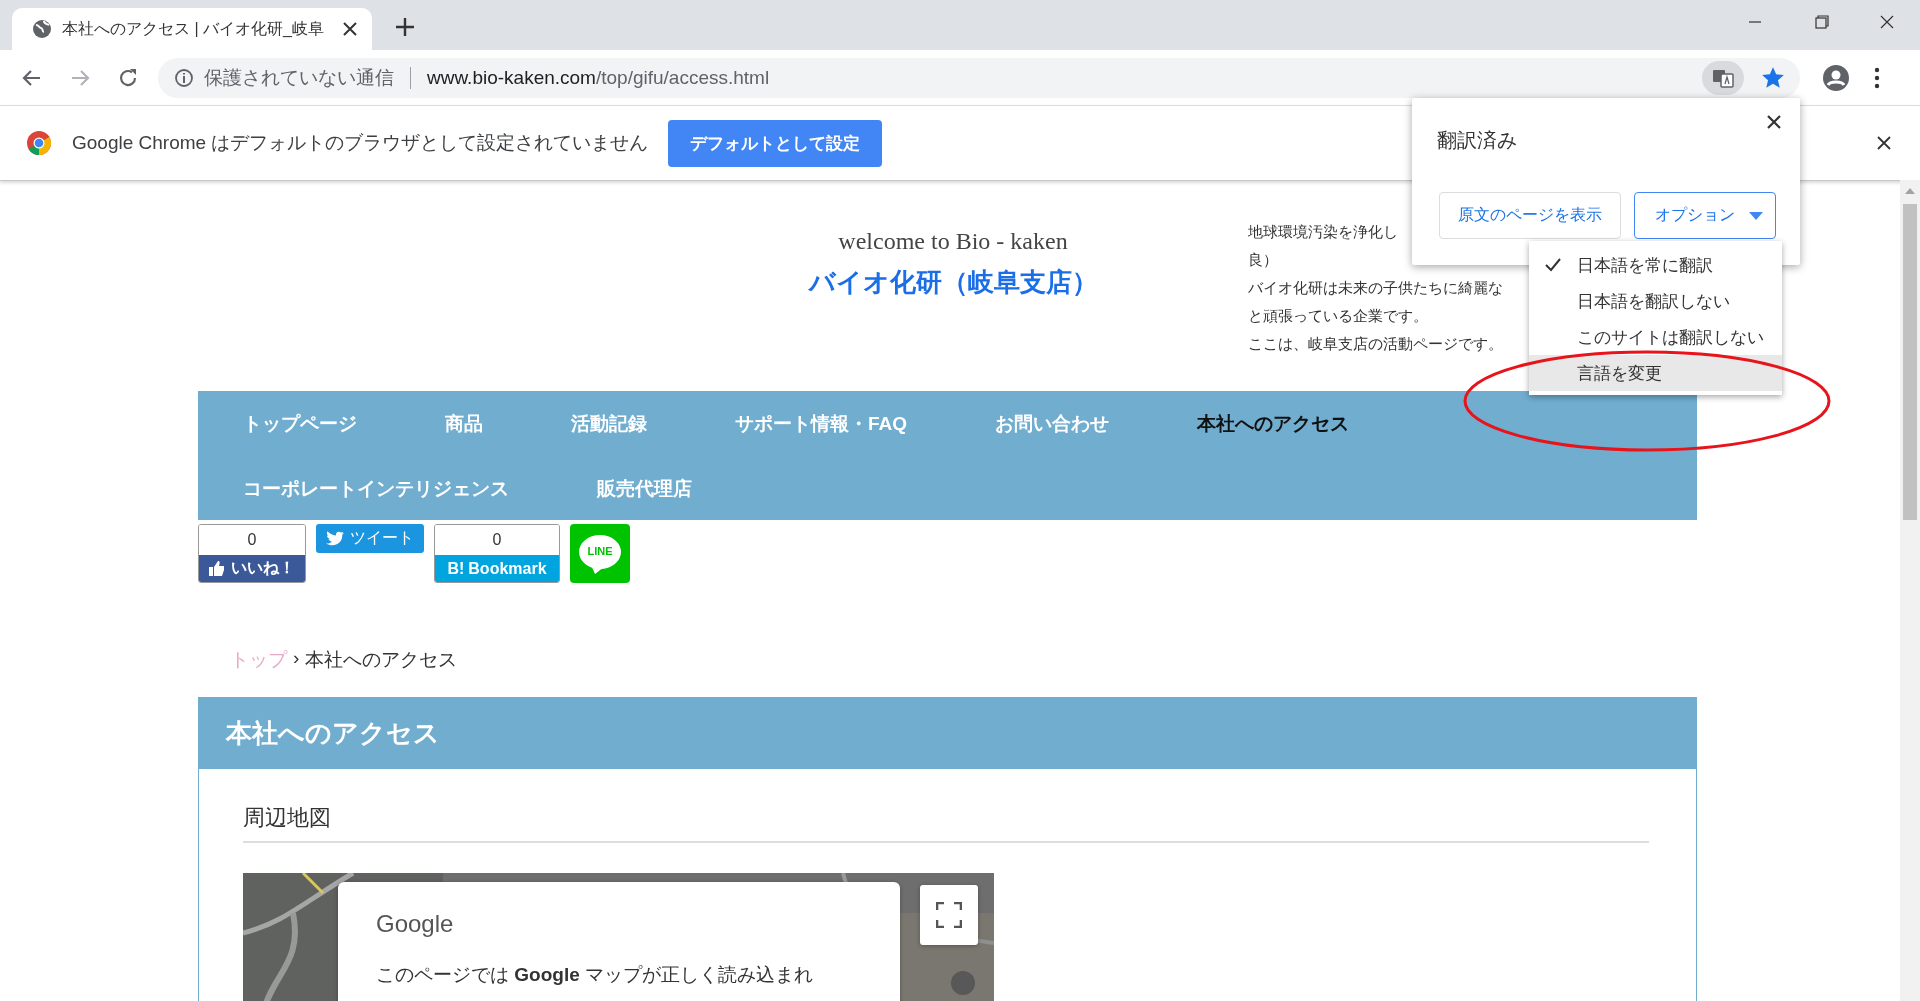 The width and height of the screenshot is (1920, 1001). What do you see at coordinates (39, 143) in the screenshot?
I see `browser-logo-icon` at bounding box center [39, 143].